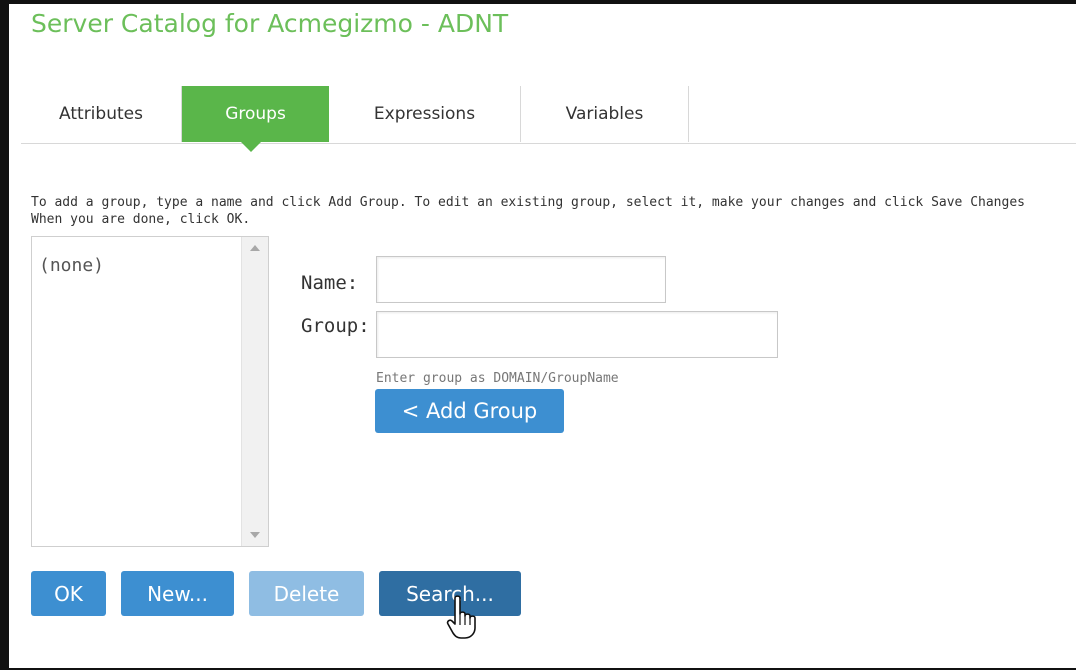  I want to click on chevron-down-icon, so click(255, 535).